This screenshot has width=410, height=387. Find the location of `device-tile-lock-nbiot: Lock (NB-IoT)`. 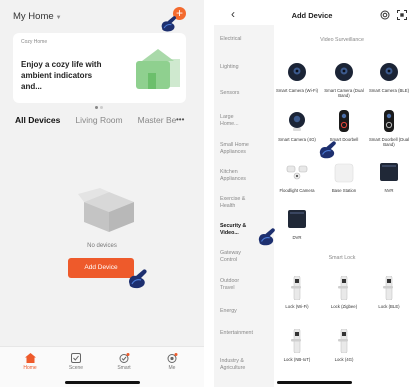

device-tile-lock-nbiot: Lock (NB-IoT) is located at coordinates (297, 345).